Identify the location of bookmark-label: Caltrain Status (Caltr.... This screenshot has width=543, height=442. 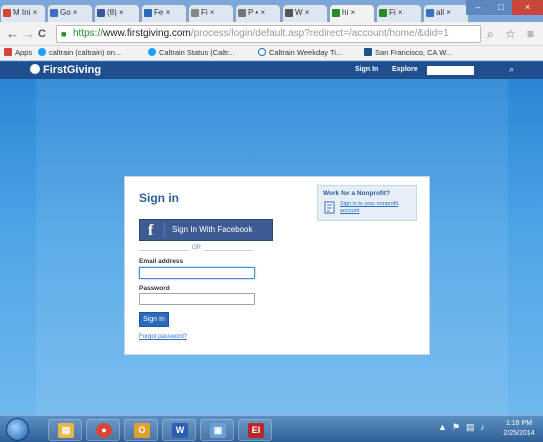
(197, 52).